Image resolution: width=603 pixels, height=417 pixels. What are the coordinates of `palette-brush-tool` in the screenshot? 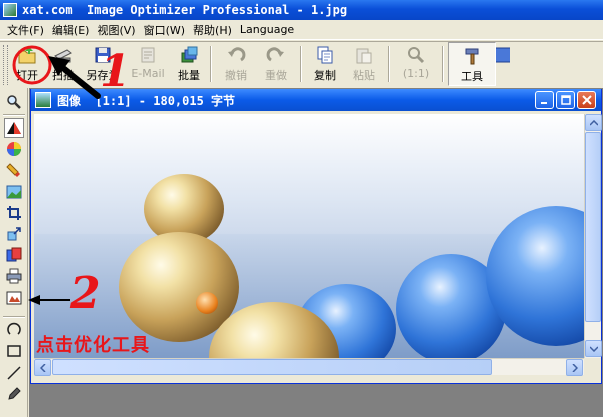 It's located at (14, 170).